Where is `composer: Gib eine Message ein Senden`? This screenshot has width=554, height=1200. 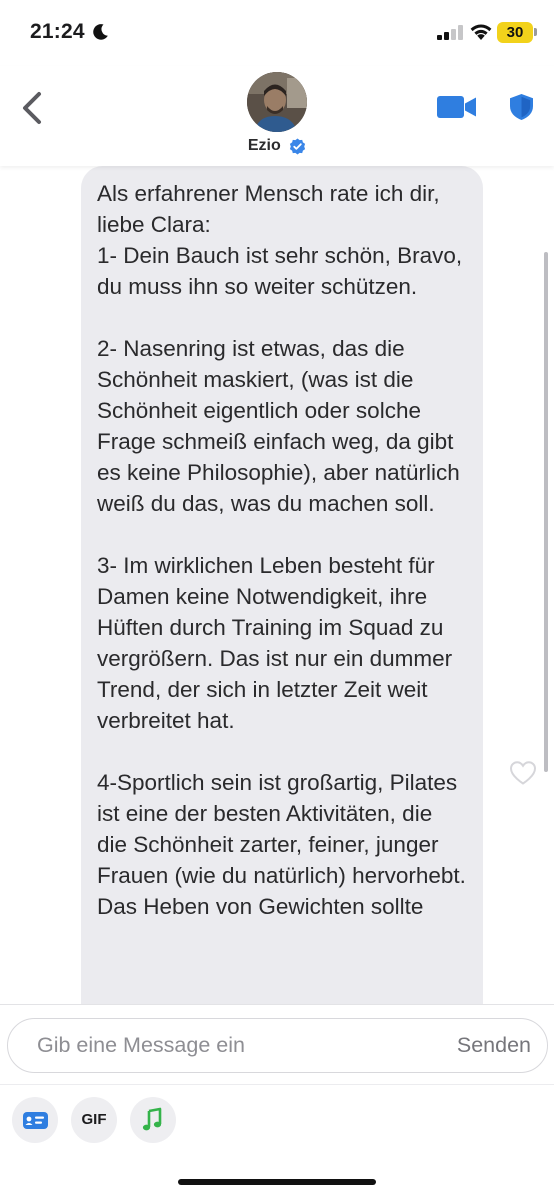 composer: Gib eine Message ein Senden is located at coordinates (277, 1044).